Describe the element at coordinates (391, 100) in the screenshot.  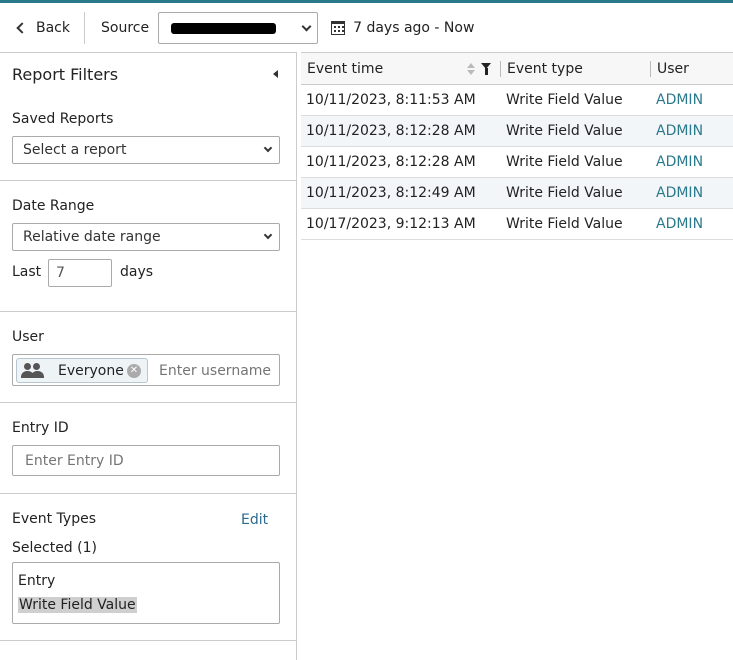
I see `event-time-cell: 10/11/2023, 8:11:53 AM` at that location.